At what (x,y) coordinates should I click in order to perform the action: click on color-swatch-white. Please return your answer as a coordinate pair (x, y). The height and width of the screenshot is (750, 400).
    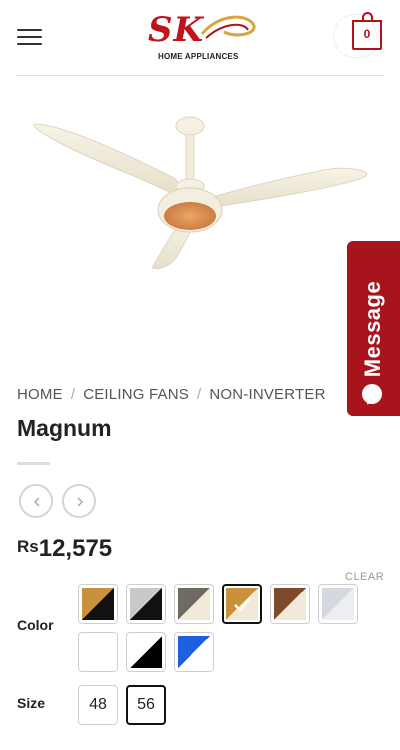
    Looking at the image, I should click on (98, 652).